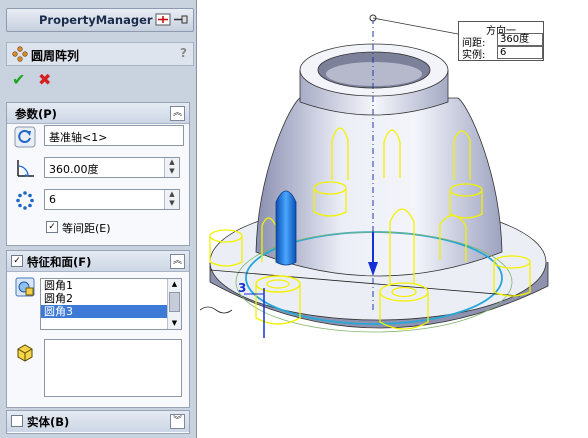 The width and height of the screenshot is (588, 438). I want to click on features-to-pattern-icon, so click(25, 287).